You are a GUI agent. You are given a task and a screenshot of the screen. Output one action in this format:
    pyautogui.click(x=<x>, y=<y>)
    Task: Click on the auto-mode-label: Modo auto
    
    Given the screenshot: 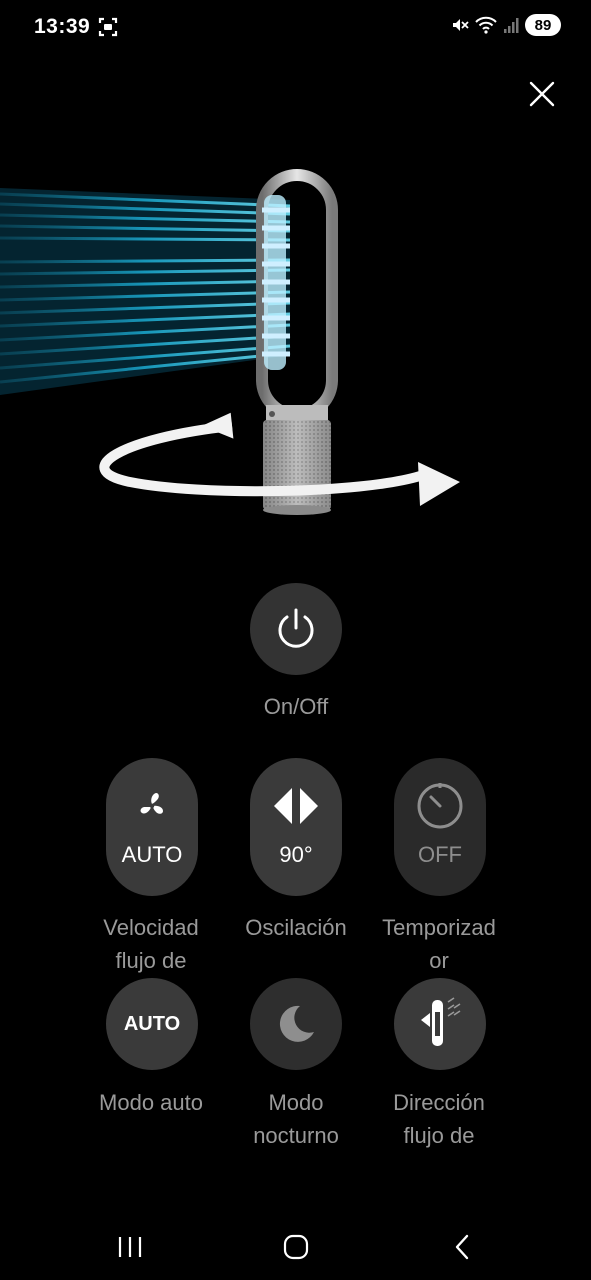 What is the action you would take?
    pyautogui.click(x=151, y=1102)
    